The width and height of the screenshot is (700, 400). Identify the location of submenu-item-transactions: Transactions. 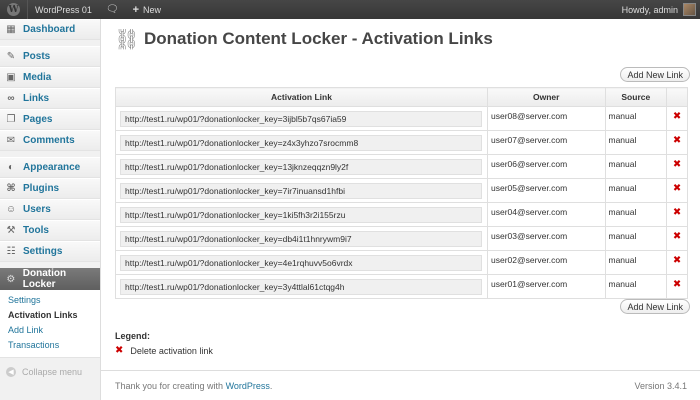
(50, 345).